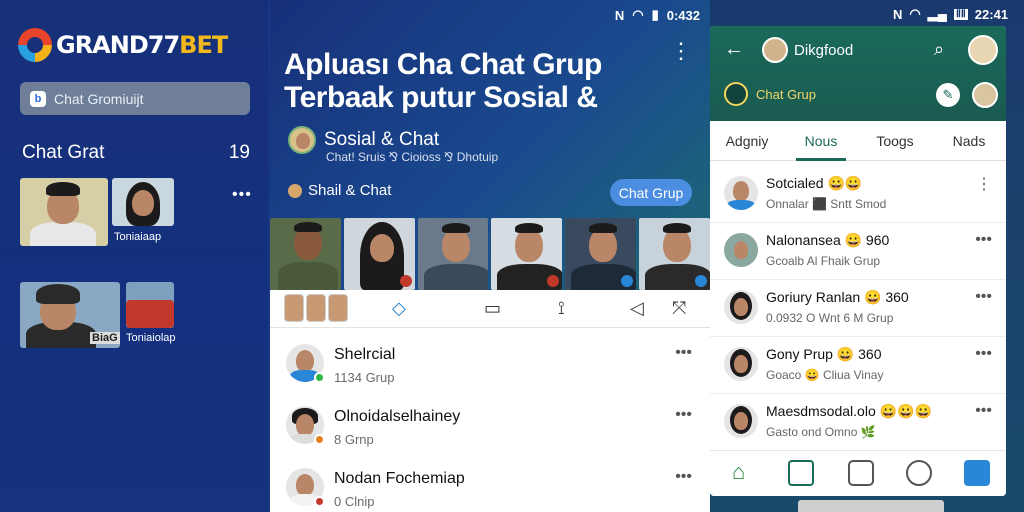 This screenshot has width=1024, height=512. Describe the element at coordinates (354, 439) in the screenshot. I see `chat-subtitle: 8 Grnp` at that location.